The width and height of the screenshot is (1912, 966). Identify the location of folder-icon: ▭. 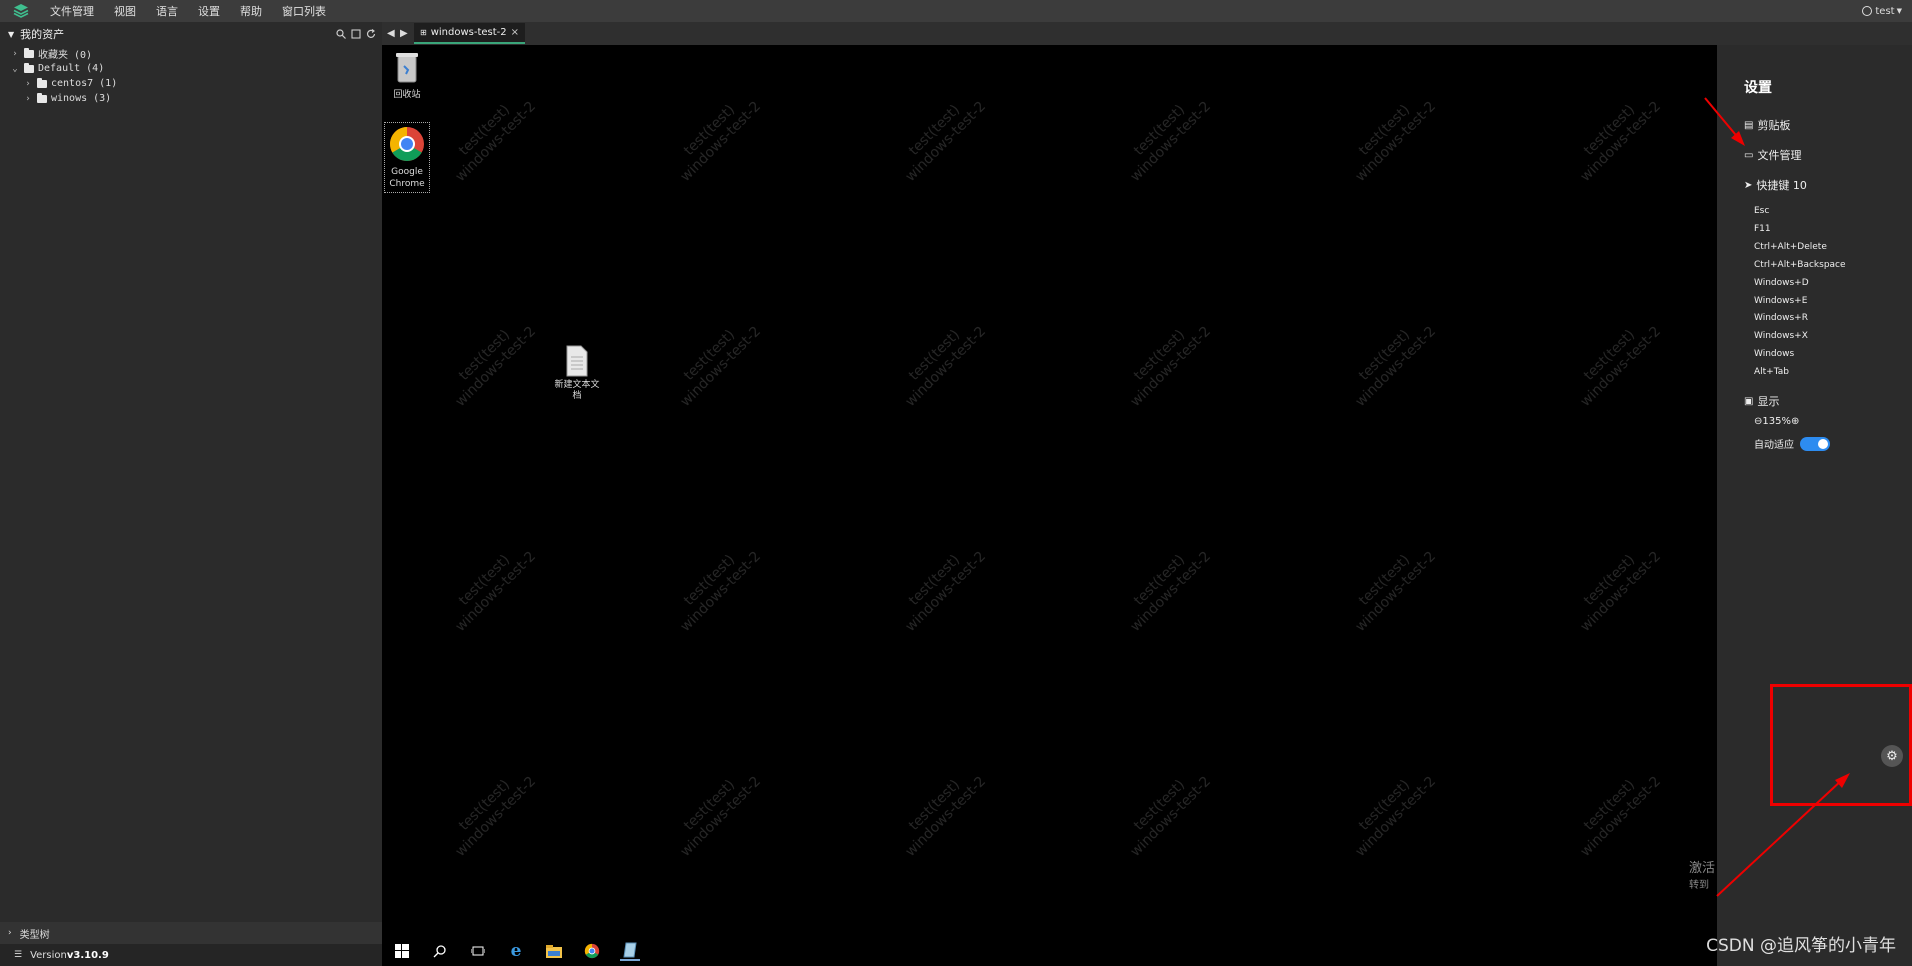
(1749, 155).